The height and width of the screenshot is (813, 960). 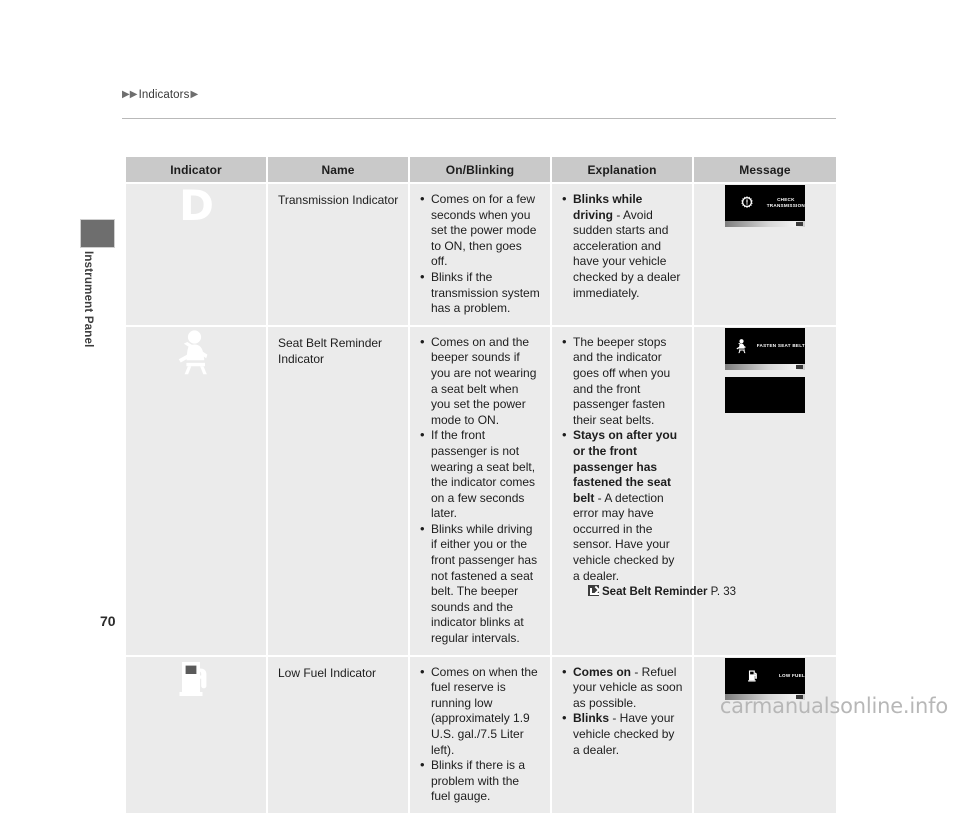 What do you see at coordinates (126, 94) in the screenshot?
I see `breadcrumb-arrow-1-icon: ▶` at bounding box center [126, 94].